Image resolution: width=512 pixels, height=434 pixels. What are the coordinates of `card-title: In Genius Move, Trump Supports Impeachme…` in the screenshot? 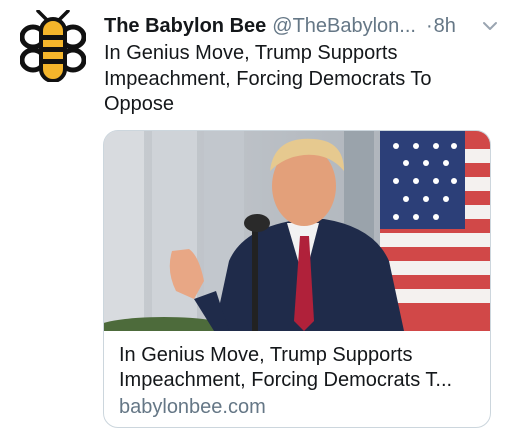 It's located at (299, 368).